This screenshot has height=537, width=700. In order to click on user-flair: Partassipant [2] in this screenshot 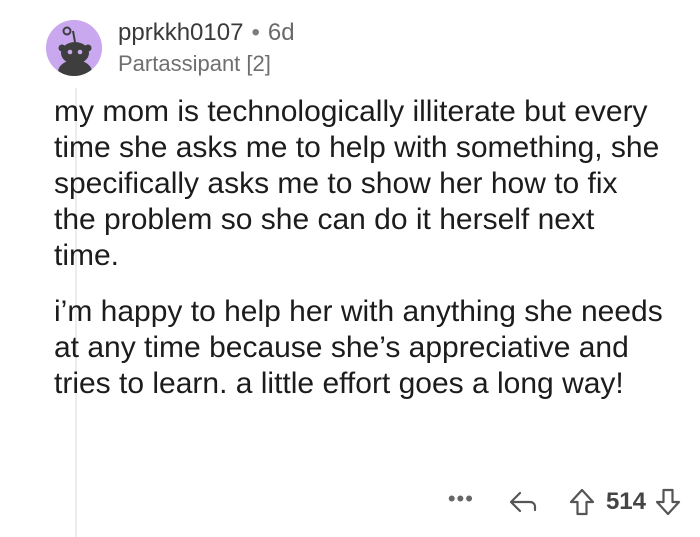, I will do `click(194, 63)`.